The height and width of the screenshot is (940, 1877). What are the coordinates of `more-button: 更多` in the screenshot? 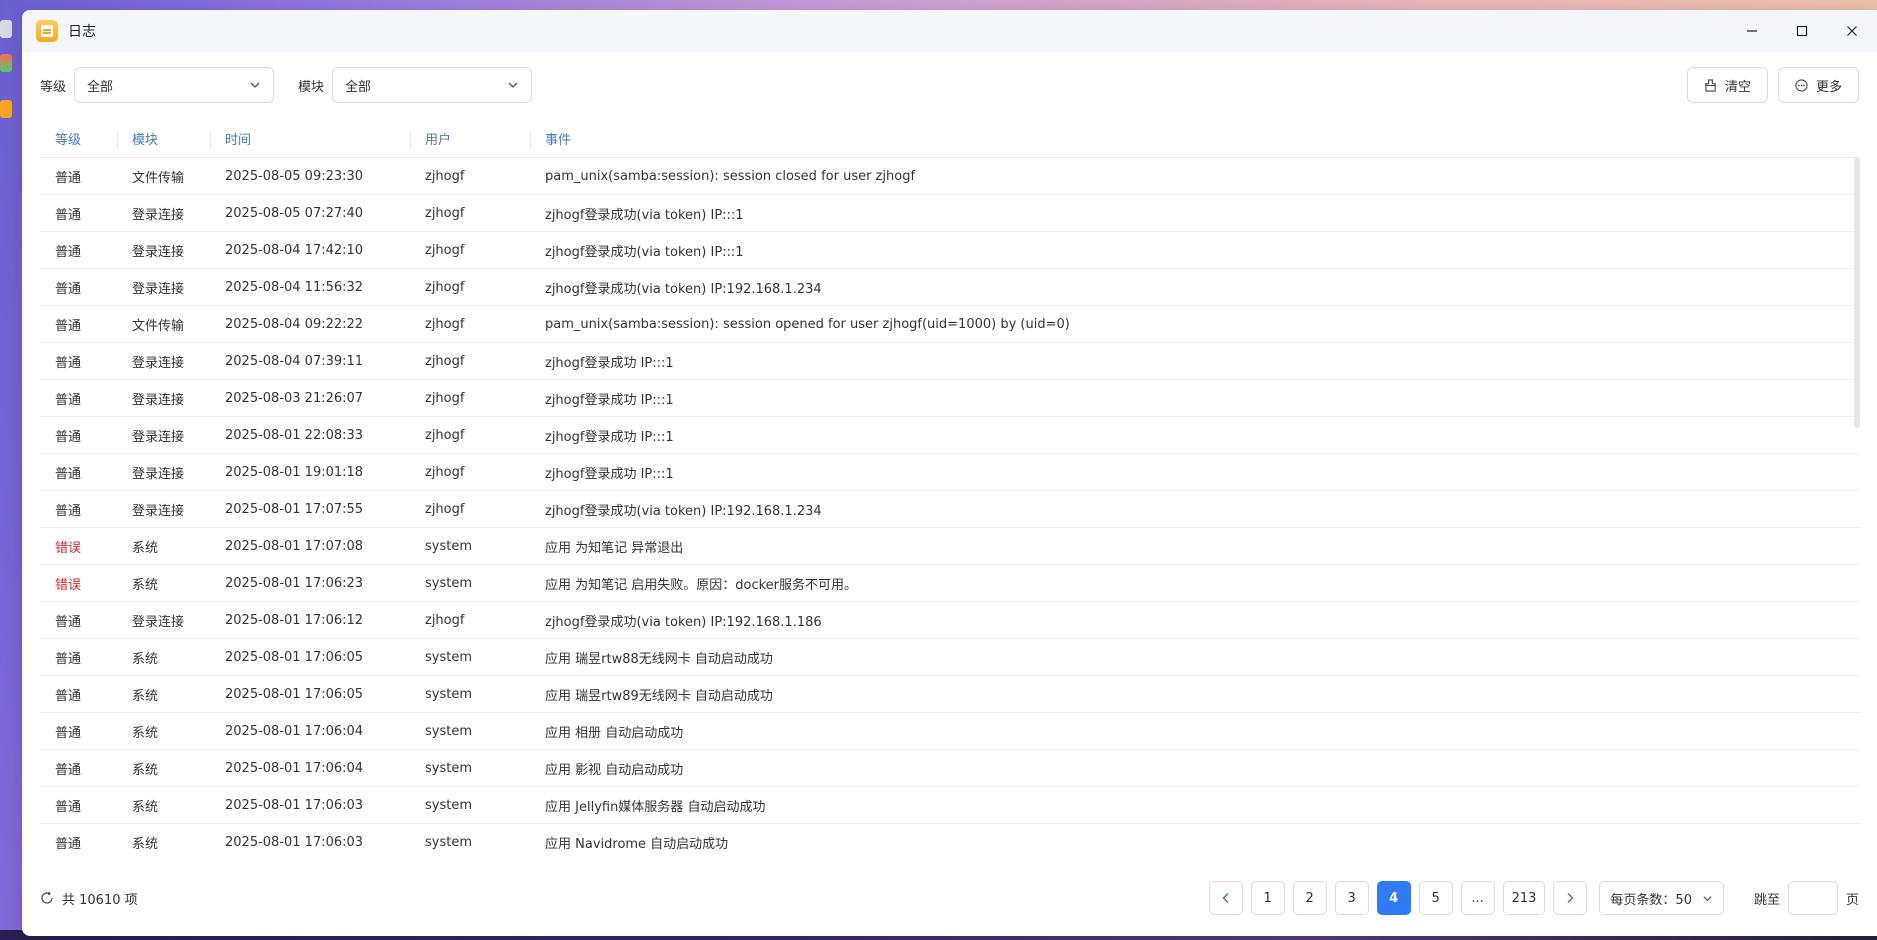 It's located at (1818, 85).